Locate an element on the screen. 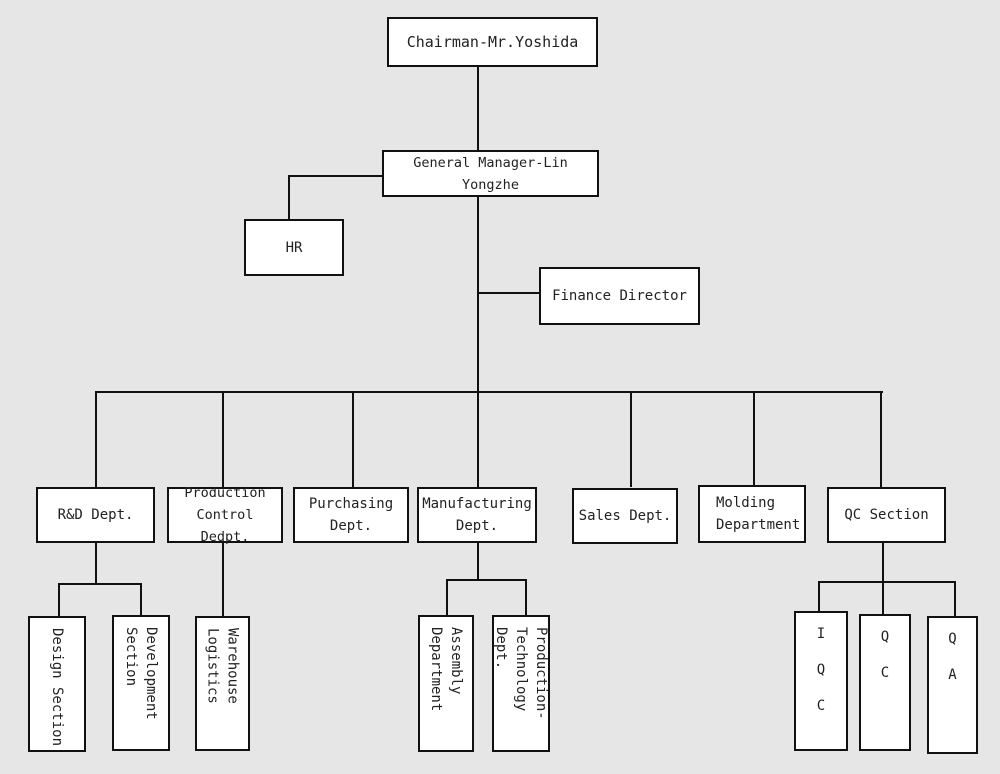  node-iqc: I Q C is located at coordinates (821, 681).